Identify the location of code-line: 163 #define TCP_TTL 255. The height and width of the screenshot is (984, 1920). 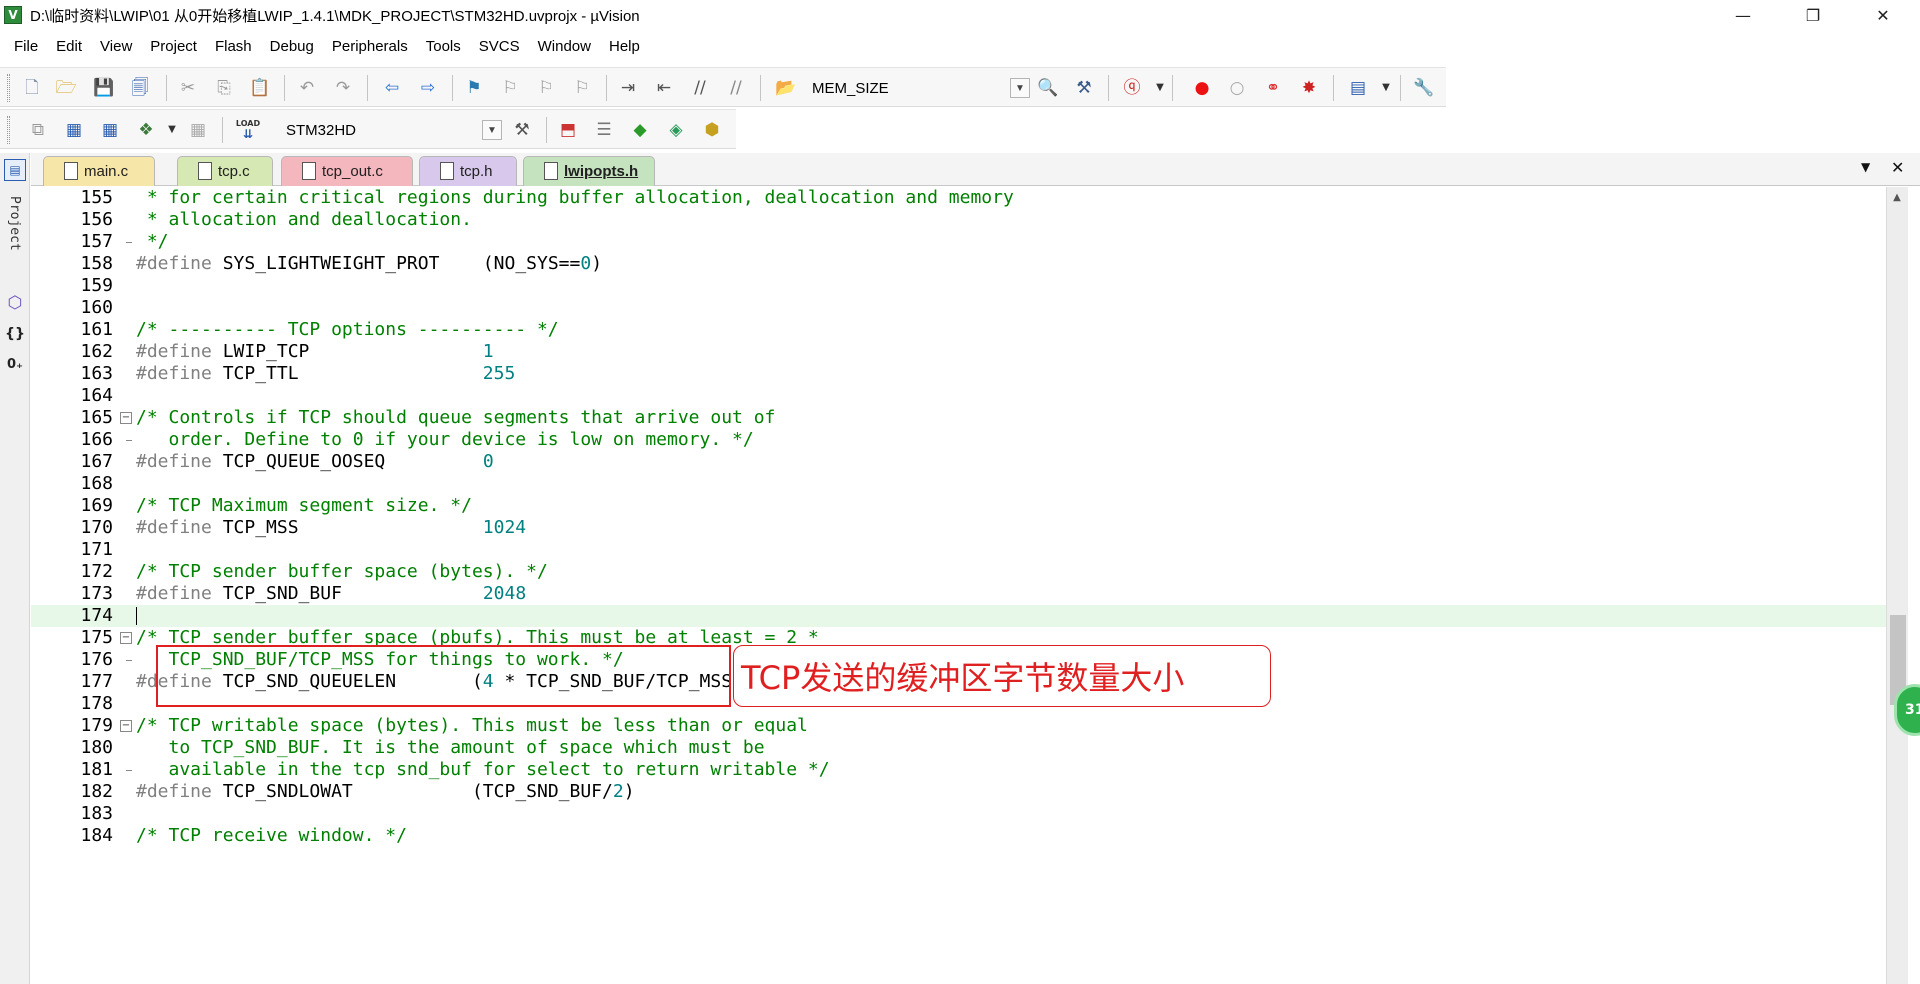
(958, 374).